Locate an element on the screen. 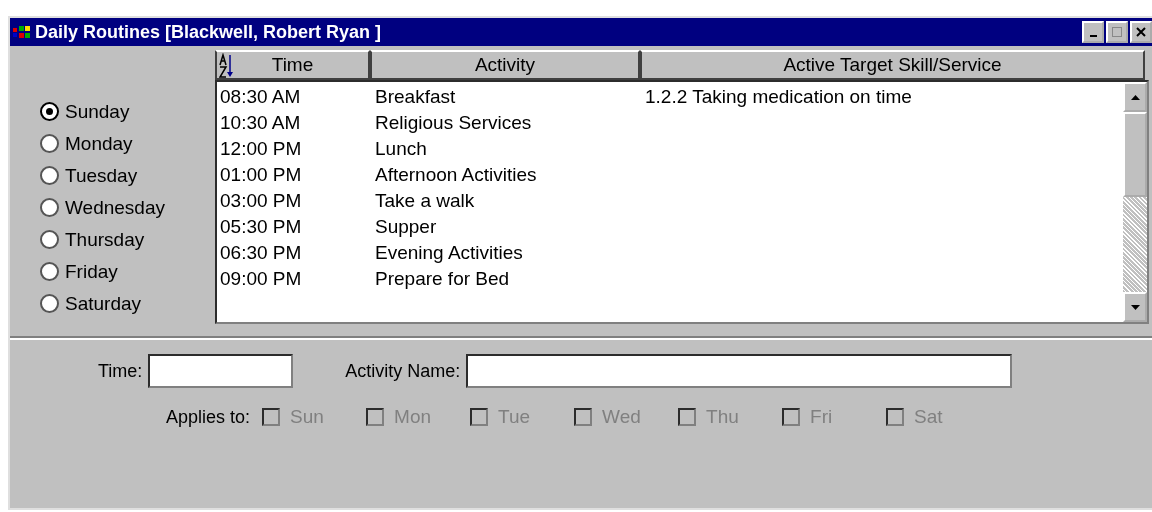 The image size is (1152, 512). table-cell: Breakfast is located at coordinates (415, 96).